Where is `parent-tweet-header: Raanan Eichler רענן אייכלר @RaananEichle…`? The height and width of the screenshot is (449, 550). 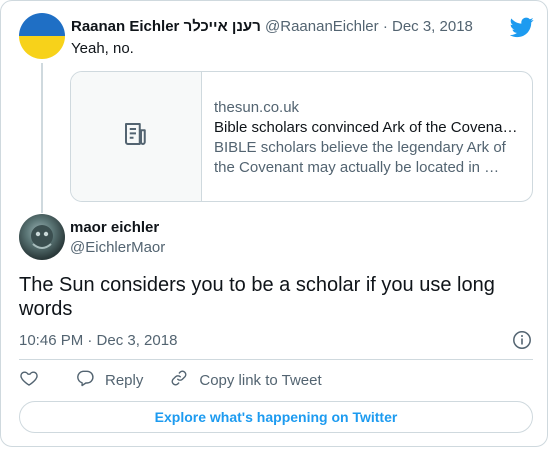
parent-tweet-header: Raanan Eichler רענן אייכלר @RaananEichle… is located at coordinates (272, 27).